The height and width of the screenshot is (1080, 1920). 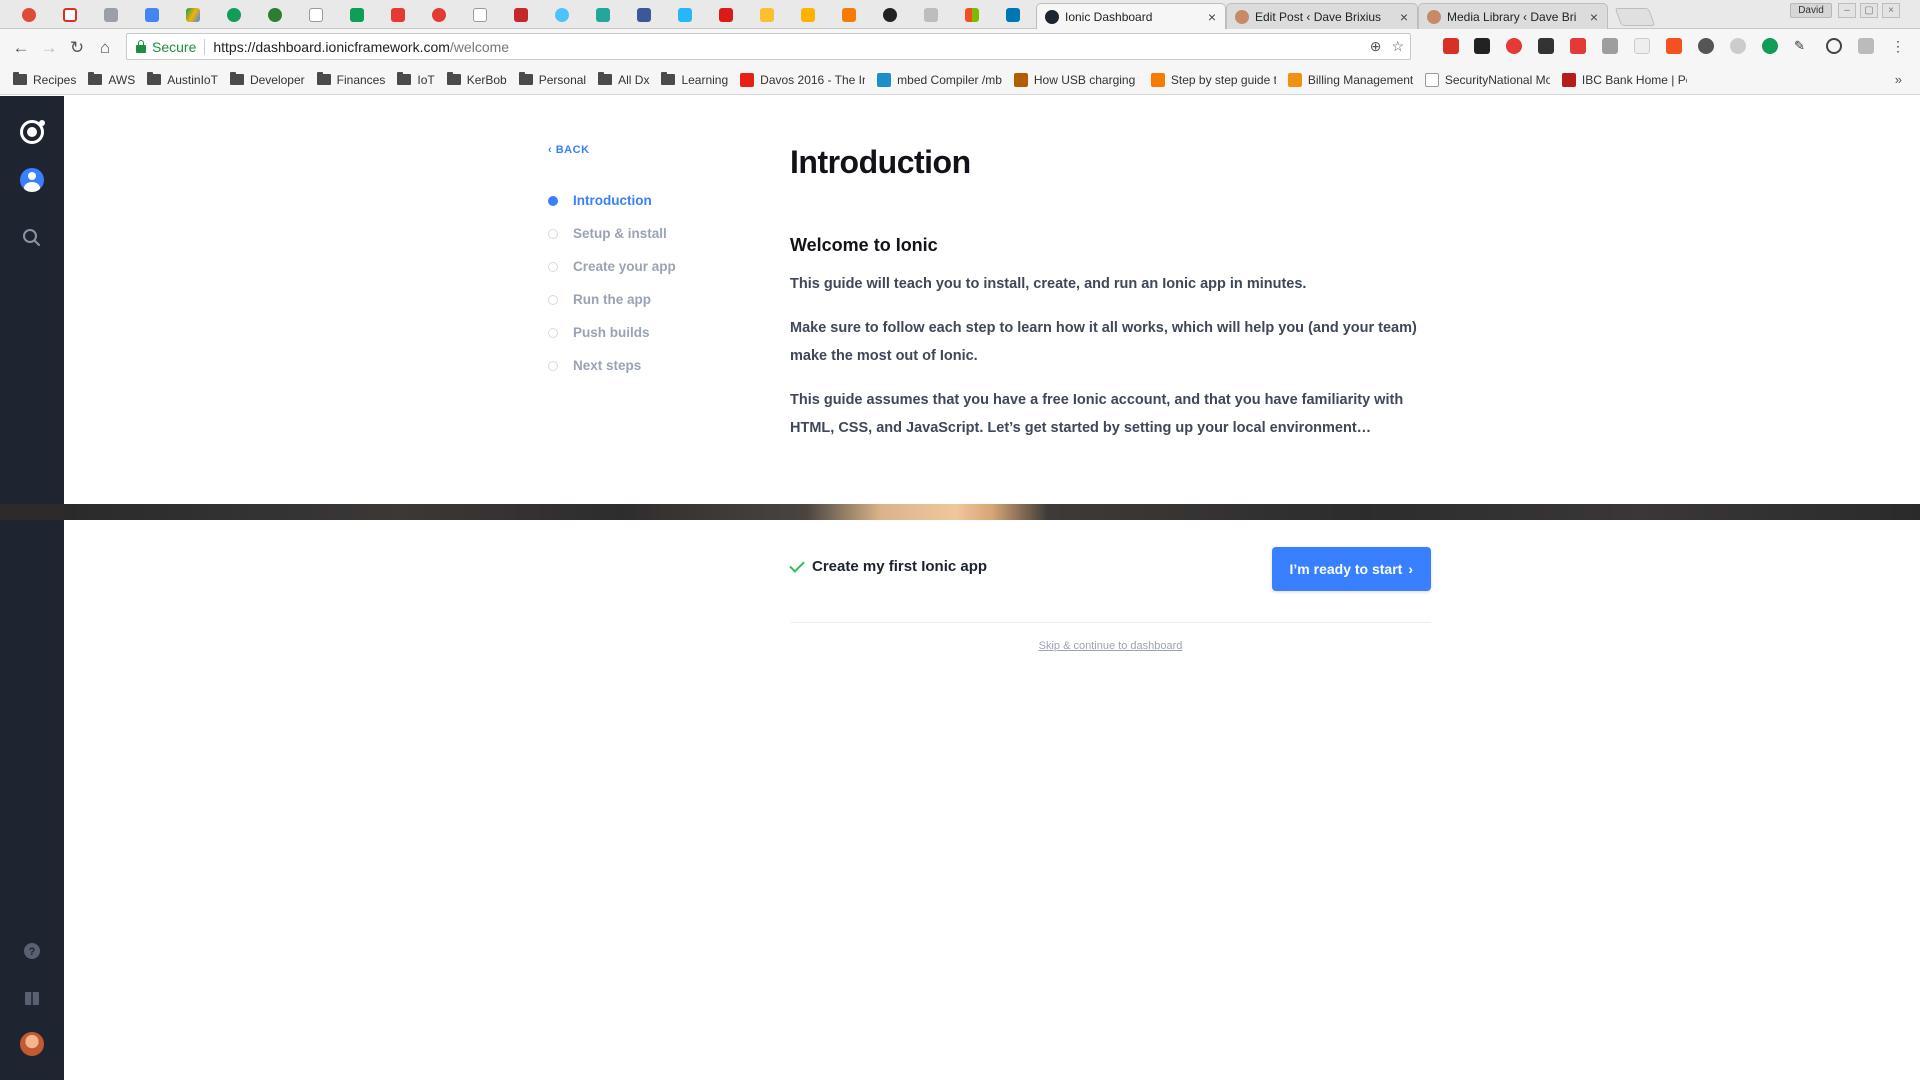 What do you see at coordinates (1131, 16) in the screenshot?
I see `tab-ionic-dashboard: Ionic Dashboard ×` at bounding box center [1131, 16].